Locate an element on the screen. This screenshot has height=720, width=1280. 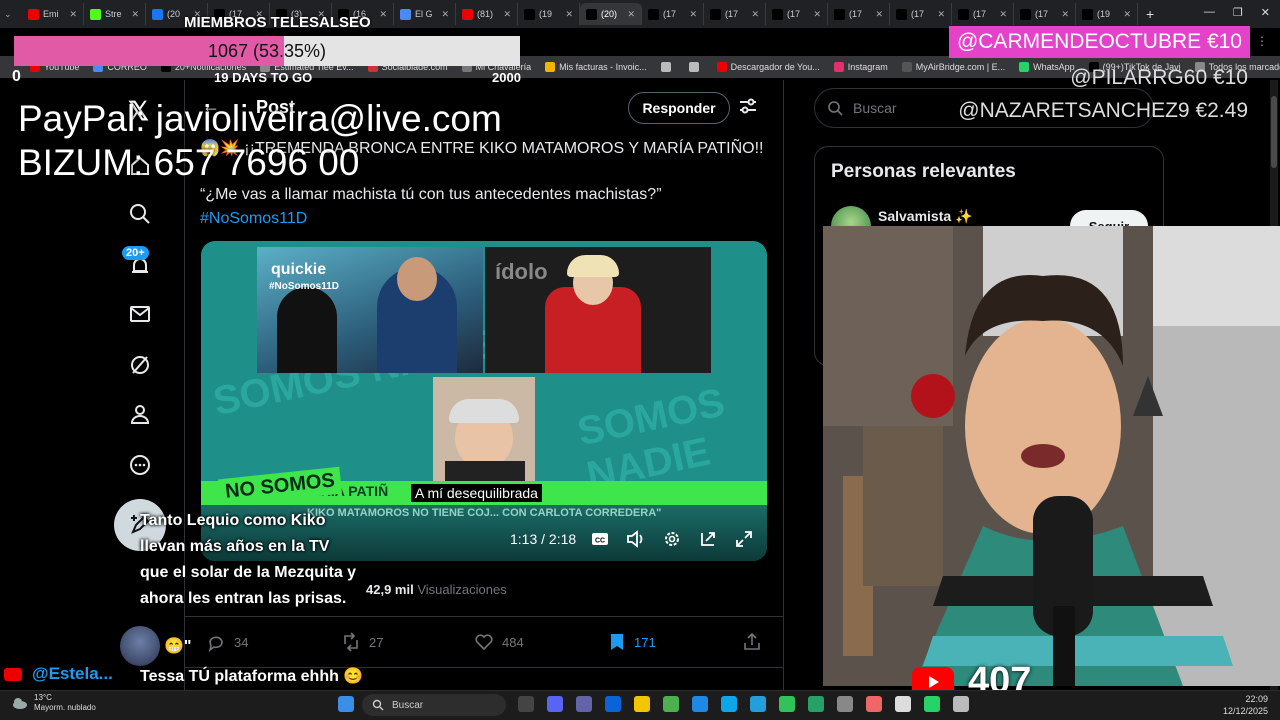
browser-tab: El G ✕ is located at coordinates (425, 14).